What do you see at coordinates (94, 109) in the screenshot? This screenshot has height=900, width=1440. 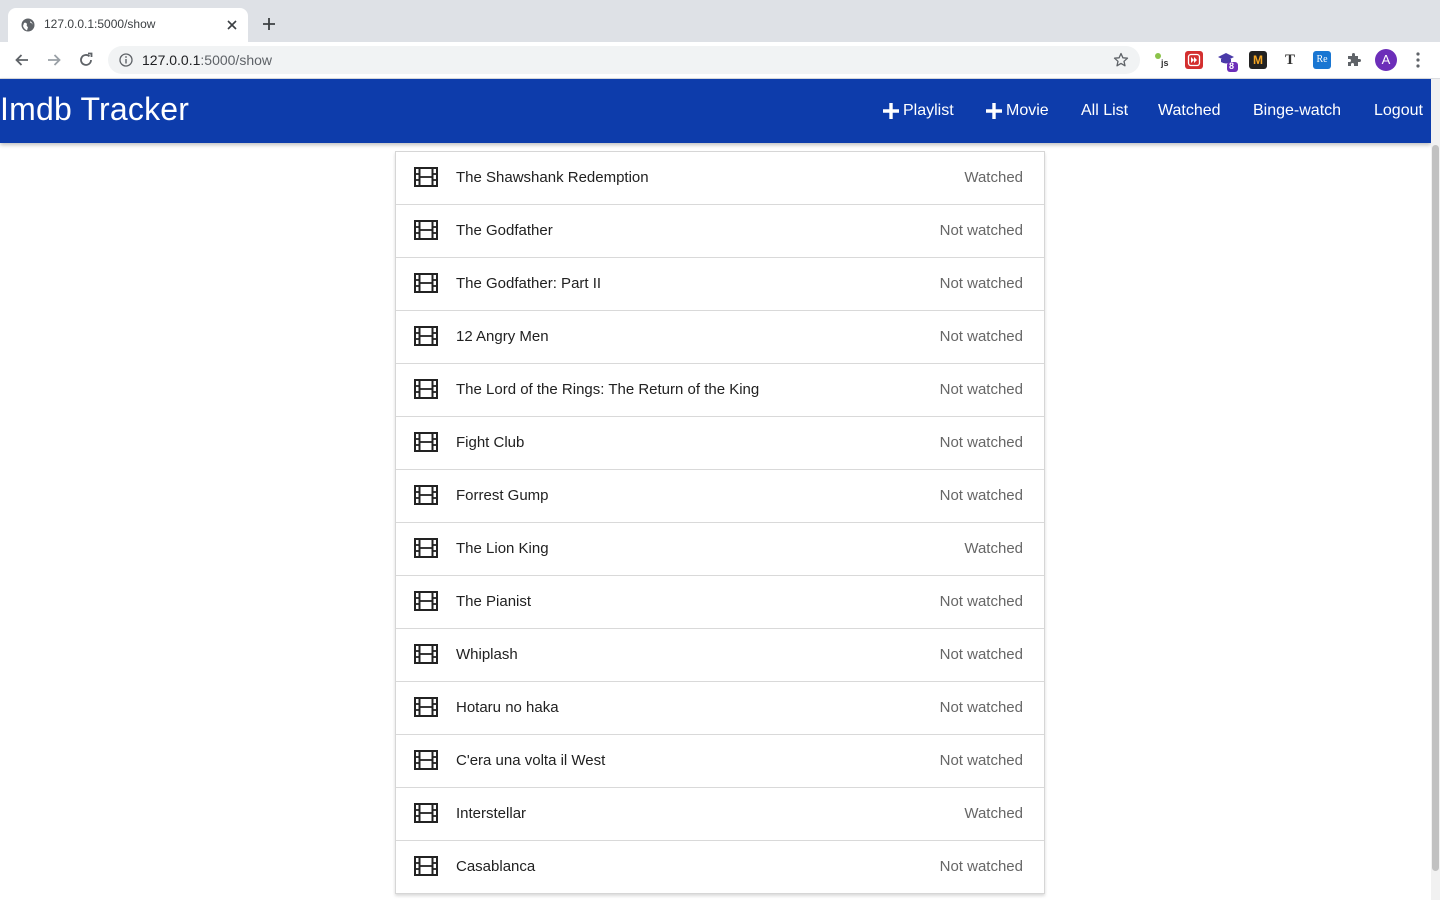 I see `brand-logo: Imdb Tracker` at bounding box center [94, 109].